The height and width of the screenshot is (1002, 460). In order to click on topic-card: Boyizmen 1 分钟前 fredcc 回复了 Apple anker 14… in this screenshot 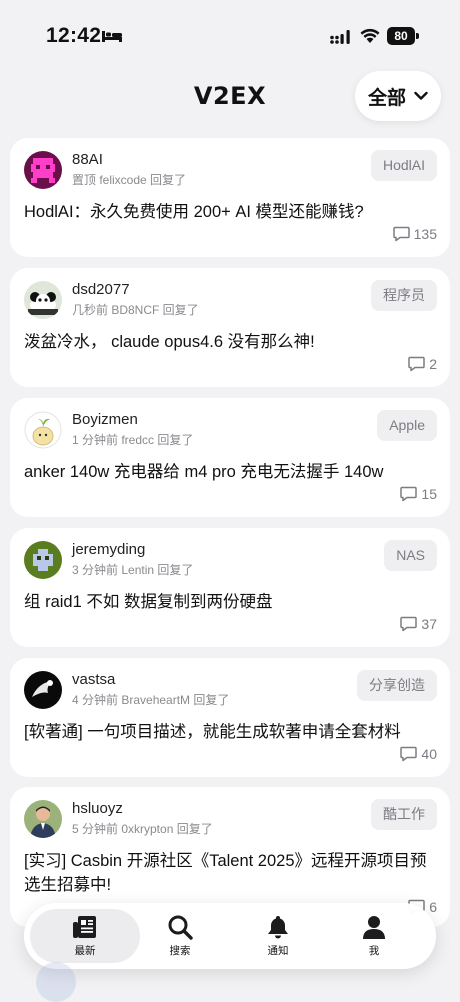, I will do `click(230, 457)`.